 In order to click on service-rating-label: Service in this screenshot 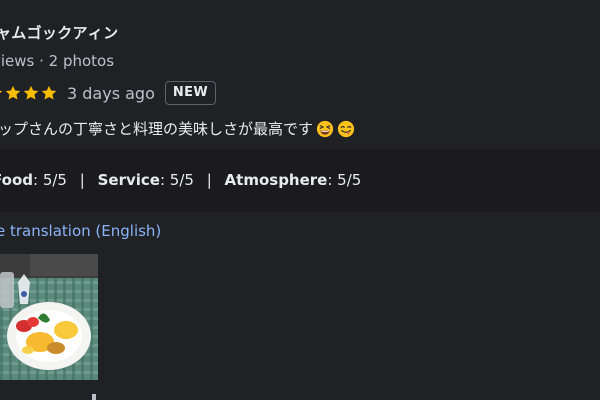, I will do `click(128, 180)`.